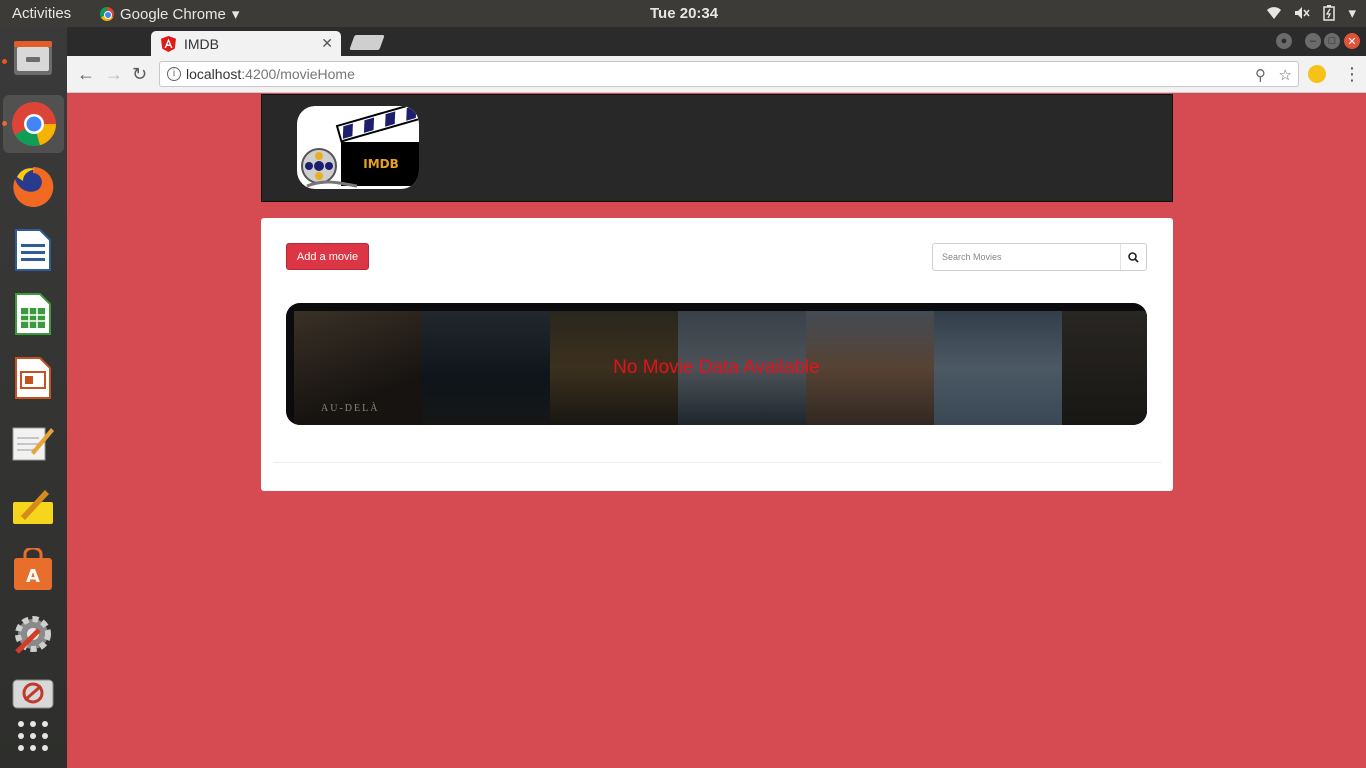 This screenshot has height=768, width=1366. I want to click on empty-state-message: No Movie Data Available, so click(716, 367).